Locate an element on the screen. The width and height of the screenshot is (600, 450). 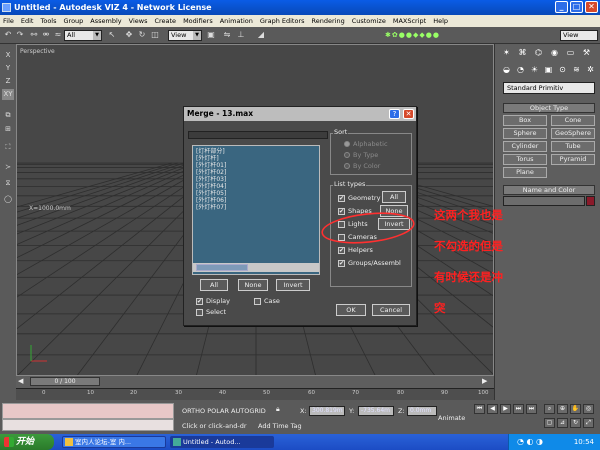
shapes-icon: ◔ is located at coordinates (520, 69).